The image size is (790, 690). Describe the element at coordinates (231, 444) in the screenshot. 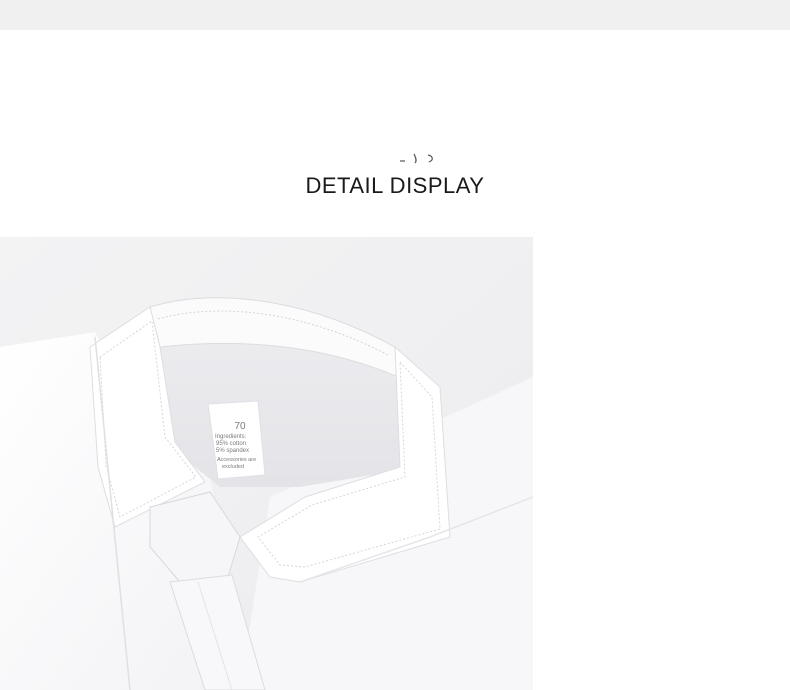

I see `tag-line-2: 95% cotton` at that location.